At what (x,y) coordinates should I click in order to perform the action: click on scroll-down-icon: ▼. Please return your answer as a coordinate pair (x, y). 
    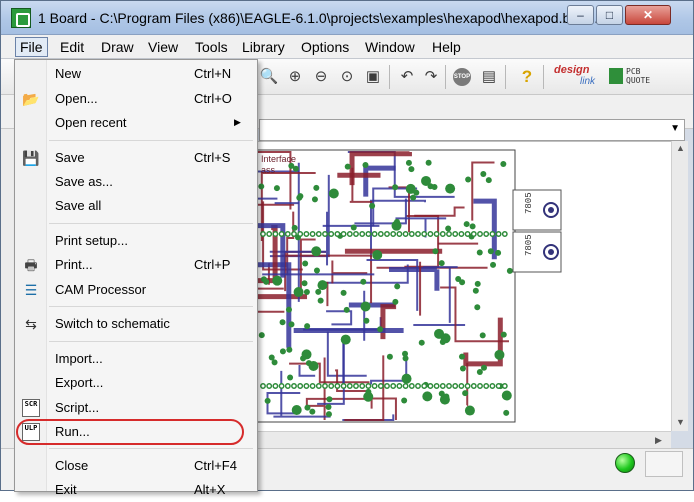
    Looking at the image, I should click on (680, 422).